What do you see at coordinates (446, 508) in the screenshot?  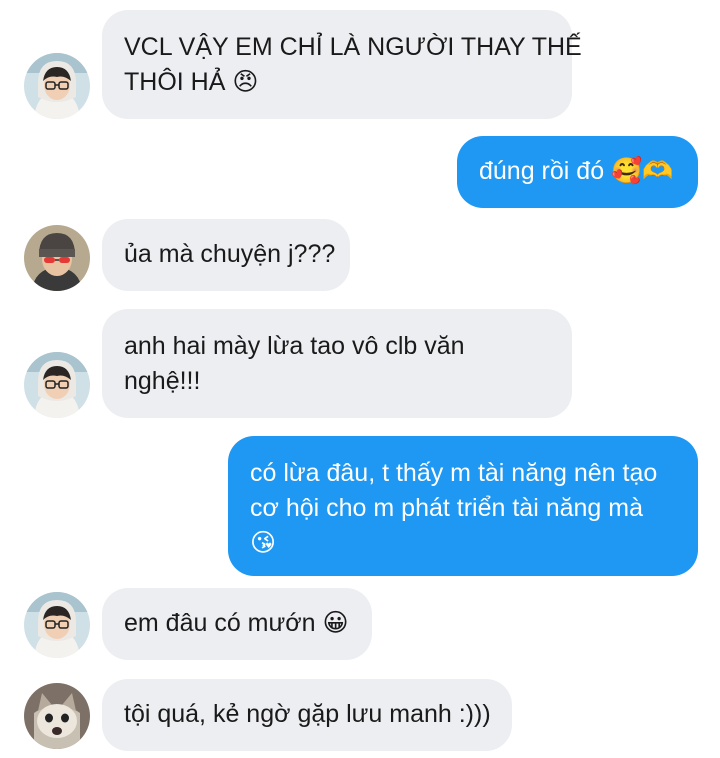 I see `message-text: cơ hội cho m phát triển tài năng mà` at bounding box center [446, 508].